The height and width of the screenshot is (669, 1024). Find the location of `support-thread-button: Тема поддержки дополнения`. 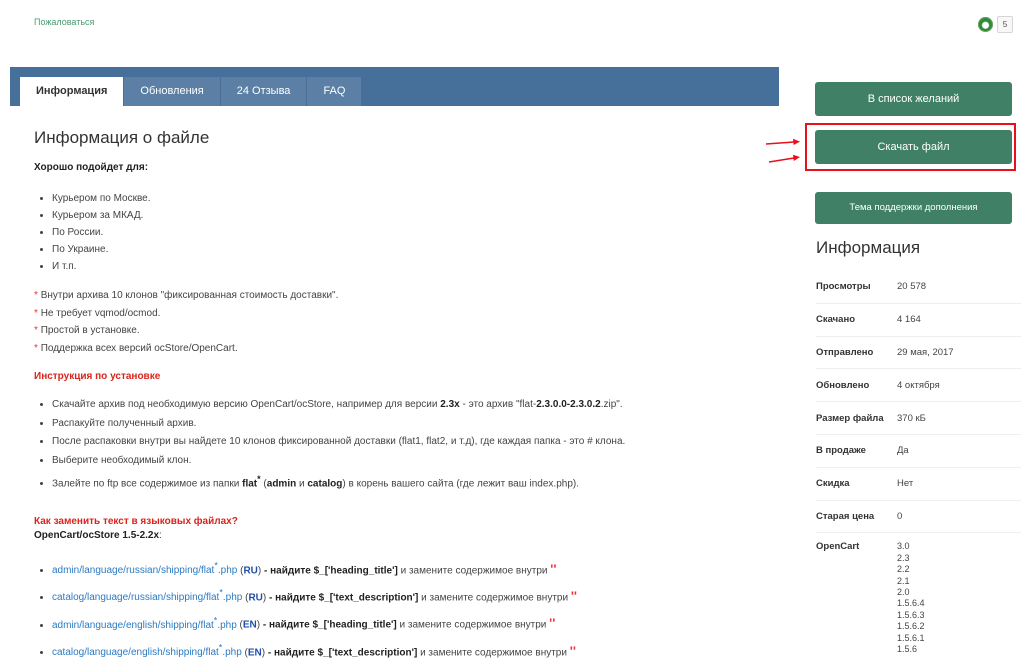

support-thread-button: Тема поддержки дополнения is located at coordinates (913, 208).